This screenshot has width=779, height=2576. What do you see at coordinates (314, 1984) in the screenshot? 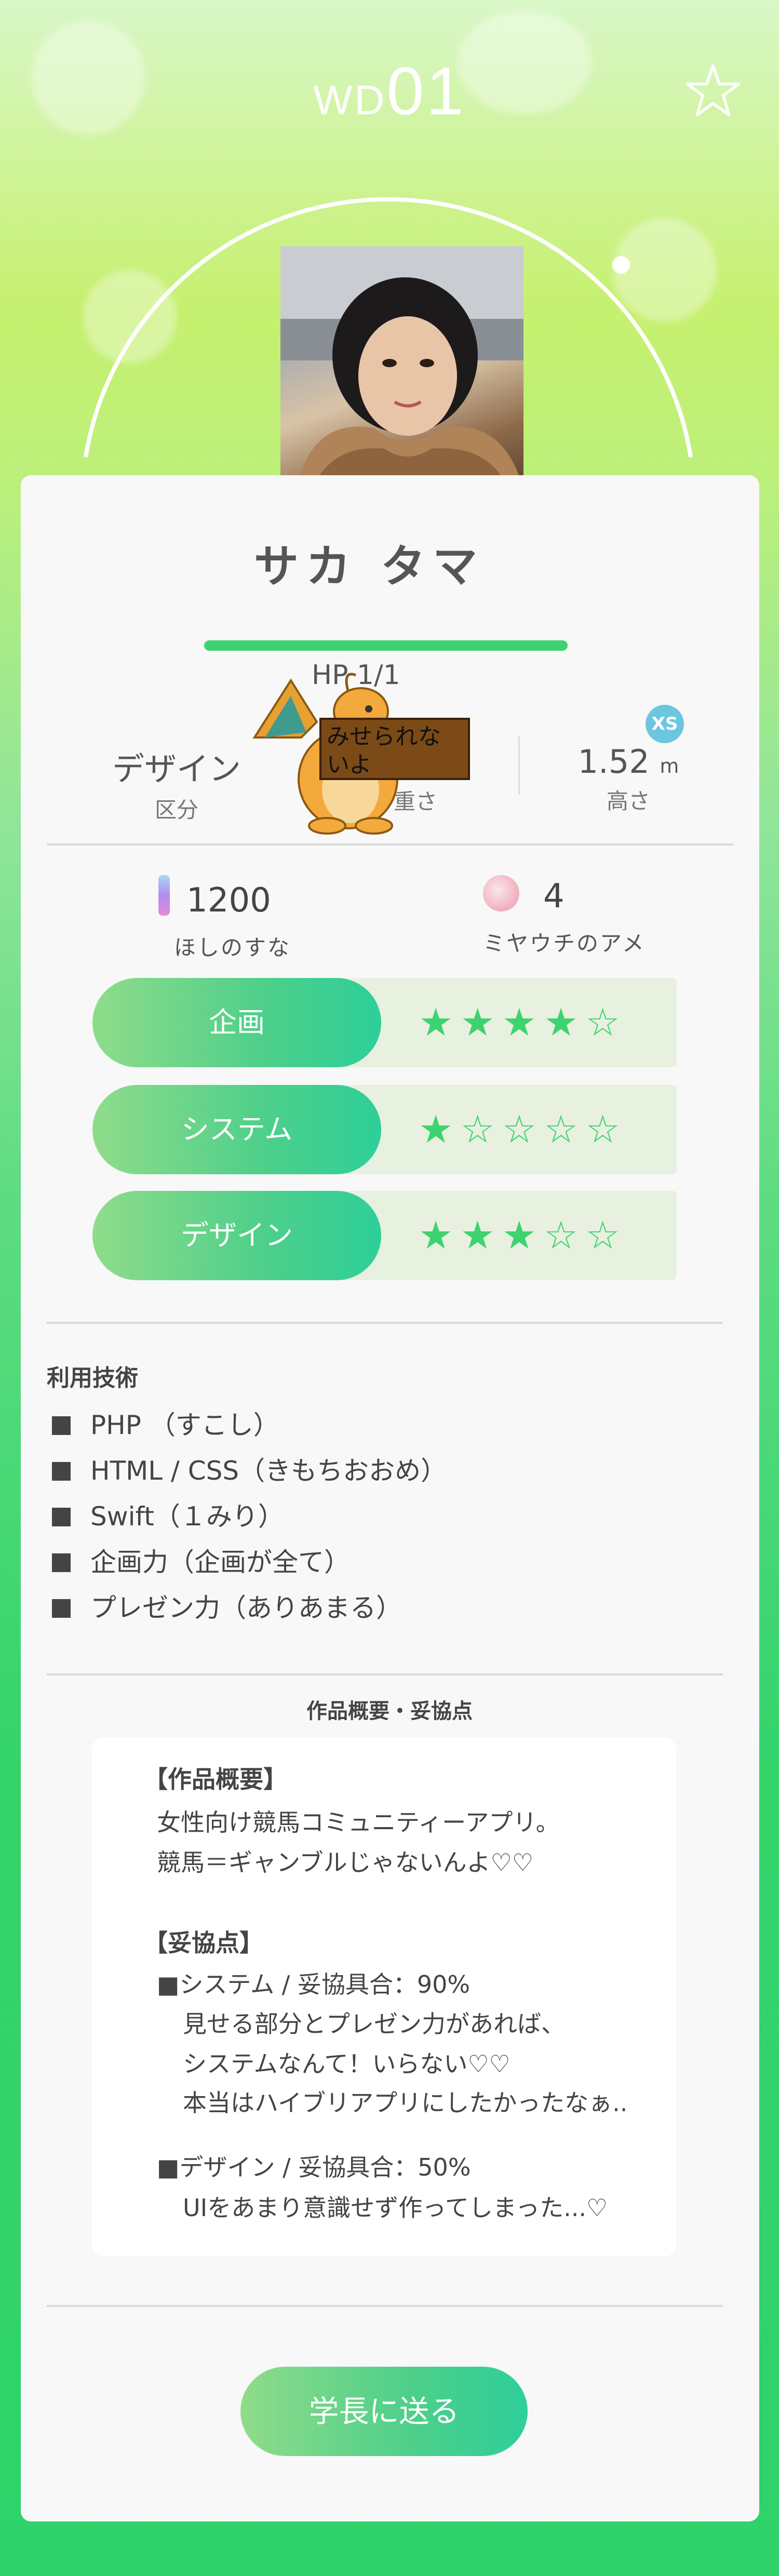
I see `summary-line: ■システム / 妥協具合：90%` at bounding box center [314, 1984].